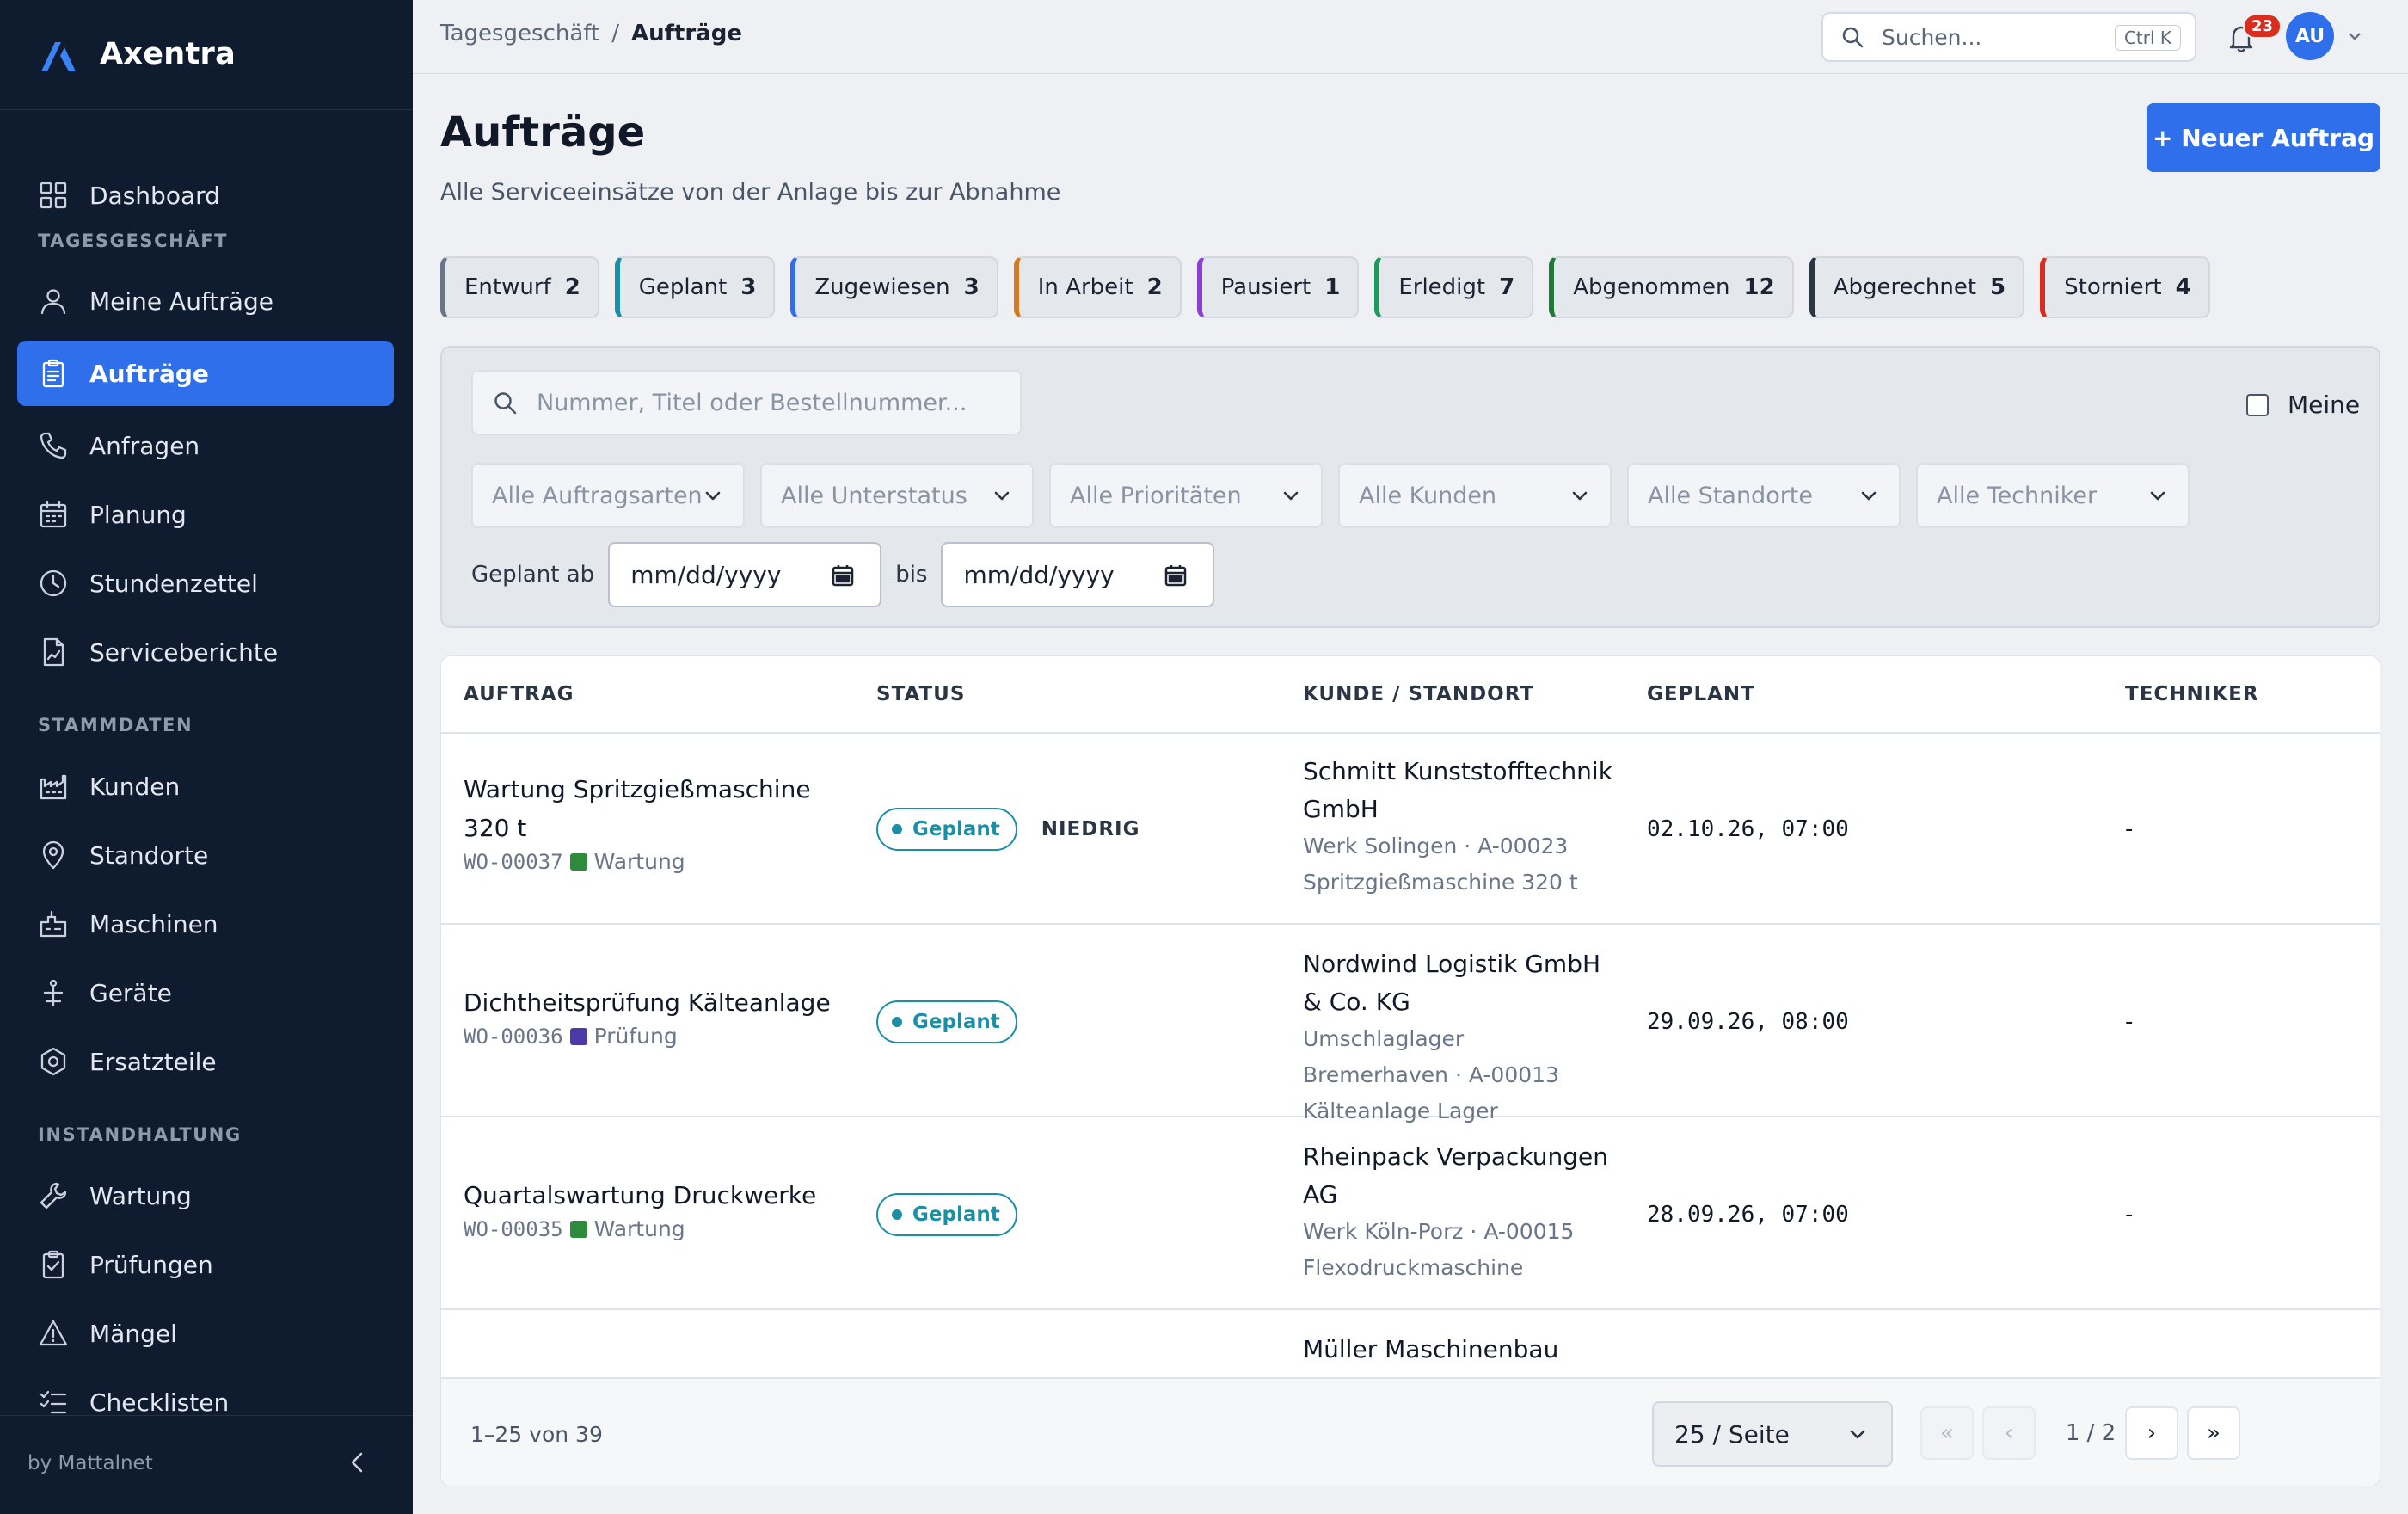 This screenshot has height=1514, width=2408. Describe the element at coordinates (1917, 287) in the screenshot. I see `status-chip-abgerechnet: Abgerechnet 5` at that location.